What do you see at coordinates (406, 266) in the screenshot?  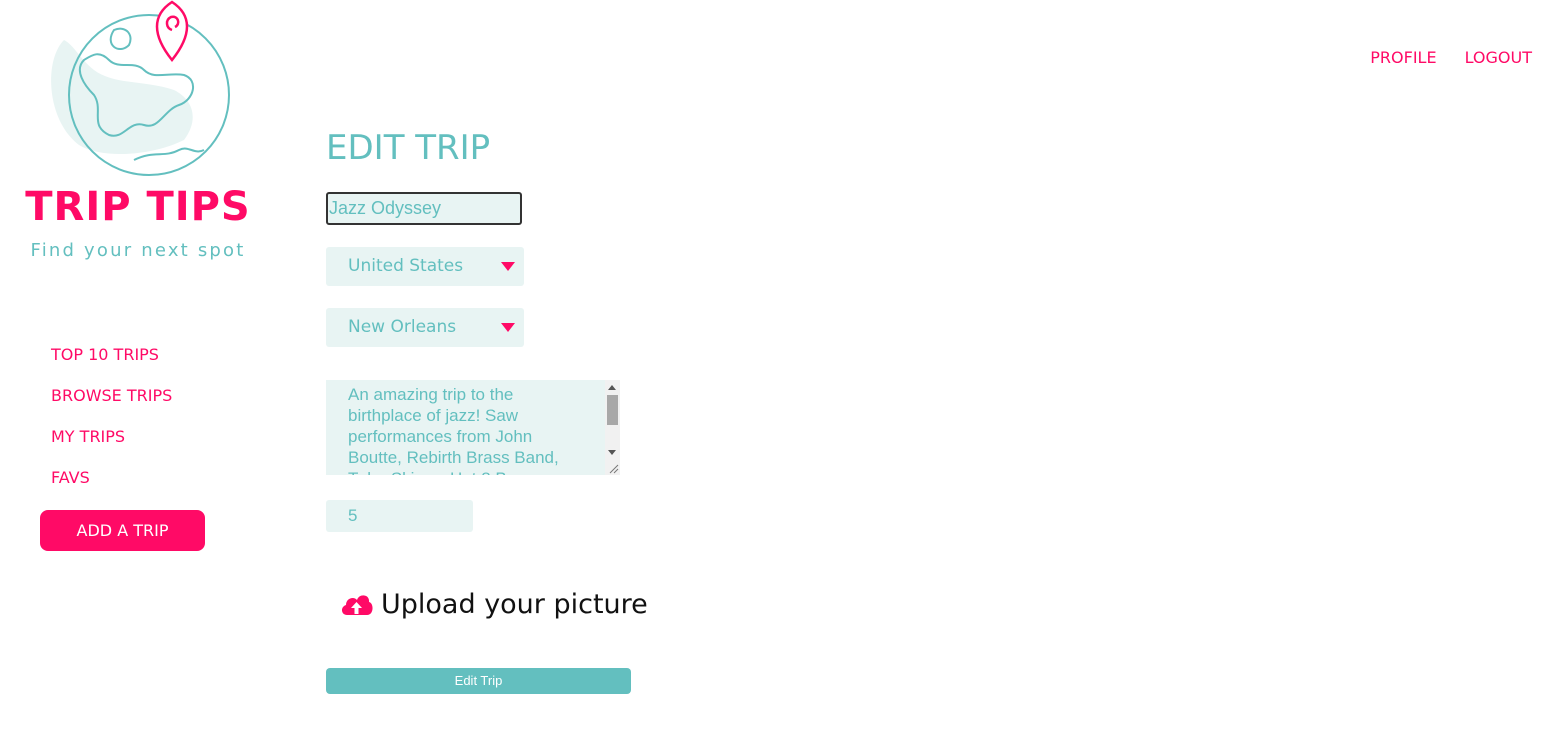 I see `country-select-value: United States` at bounding box center [406, 266].